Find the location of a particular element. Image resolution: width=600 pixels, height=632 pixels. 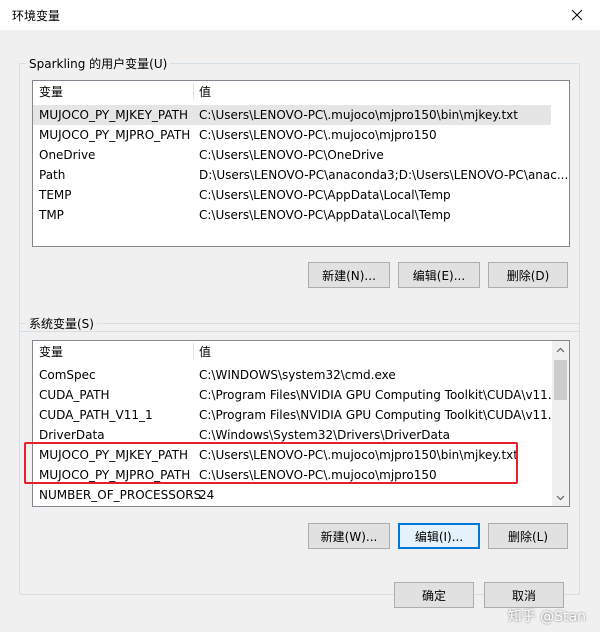

row-name: Path is located at coordinates (52, 175).